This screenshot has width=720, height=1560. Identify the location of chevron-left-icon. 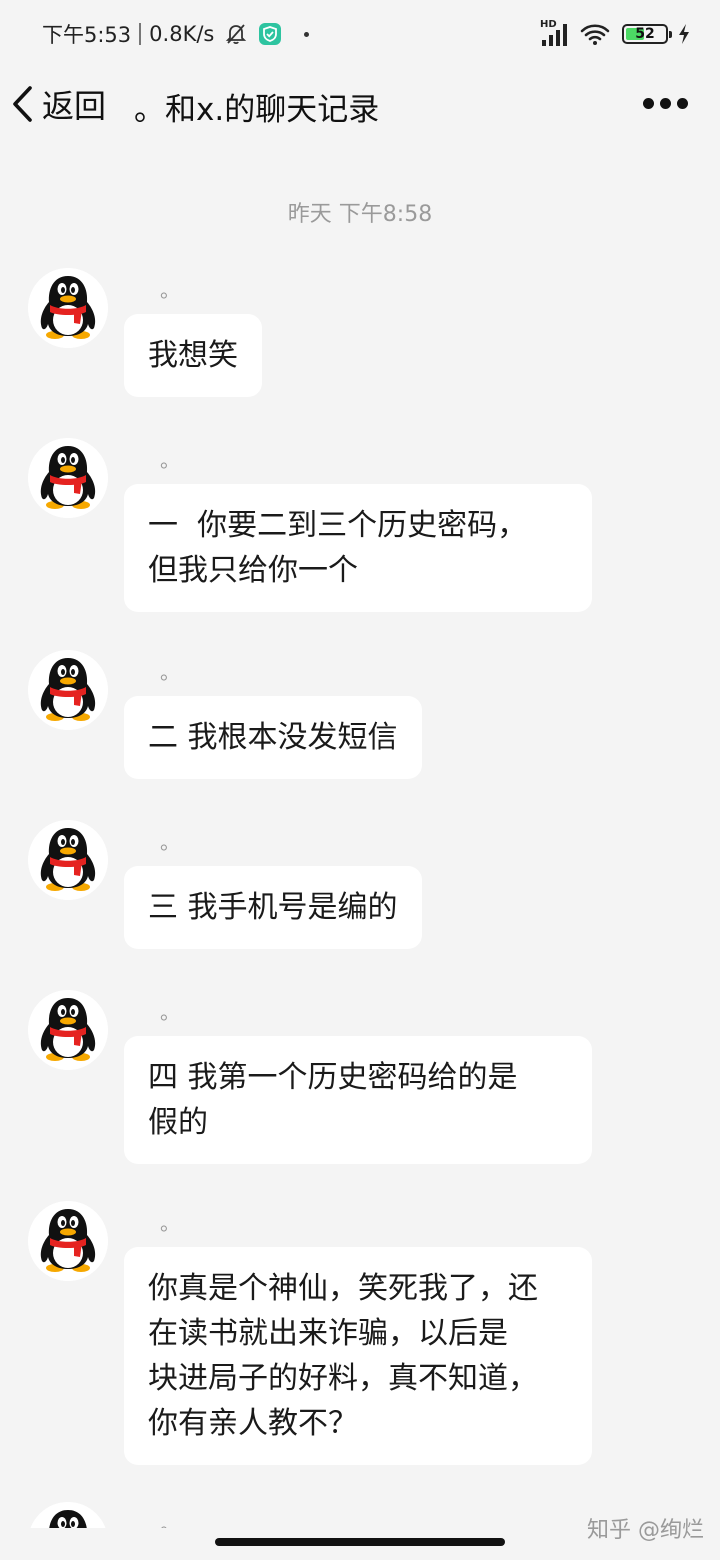
(23, 104).